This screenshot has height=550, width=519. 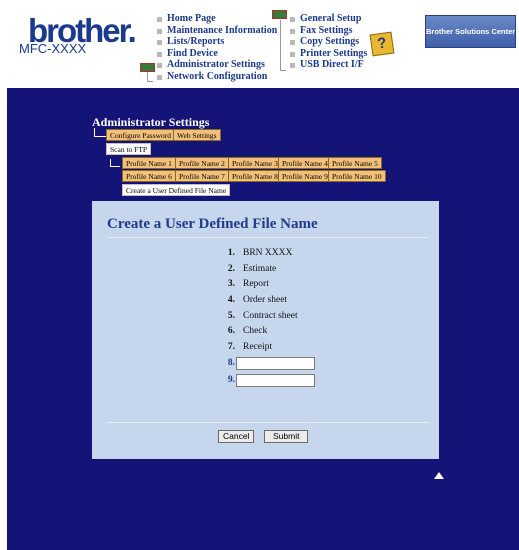 I want to click on scroll-top-icon, so click(x=439, y=475).